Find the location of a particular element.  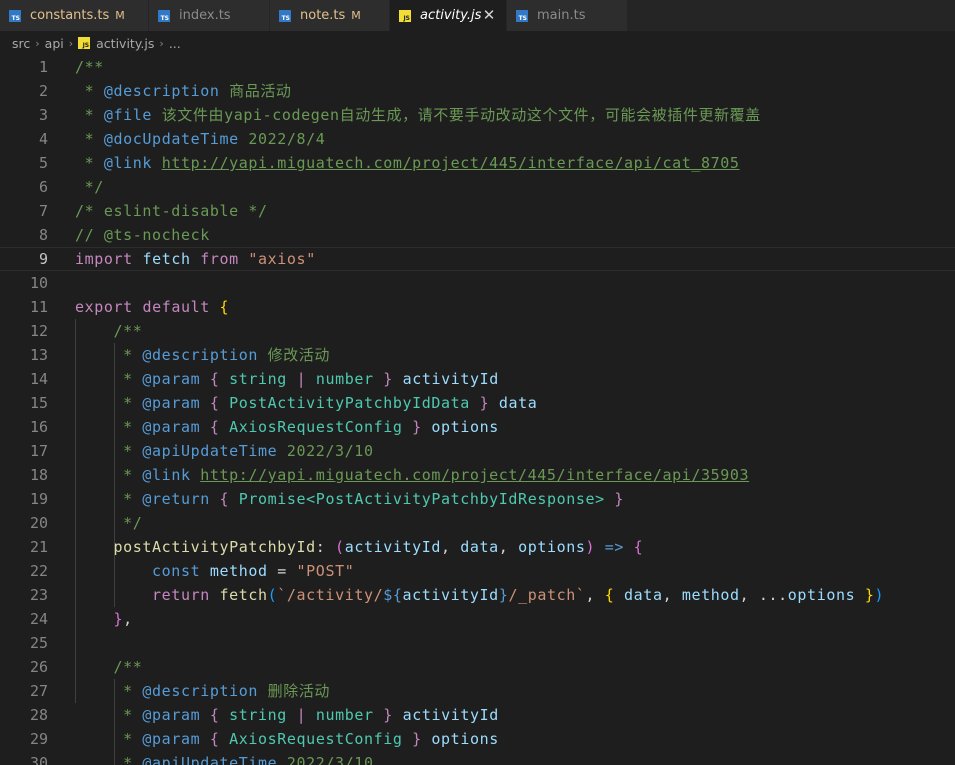

code-line: 26 /** is located at coordinates (477, 667).